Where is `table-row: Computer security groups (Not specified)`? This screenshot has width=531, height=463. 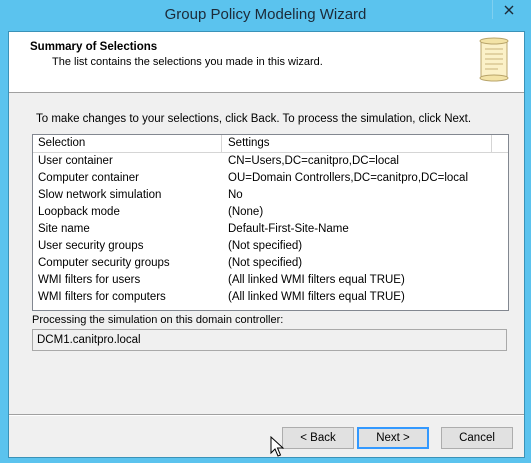
table-row: Computer security groups (Not specified) is located at coordinates (270, 263).